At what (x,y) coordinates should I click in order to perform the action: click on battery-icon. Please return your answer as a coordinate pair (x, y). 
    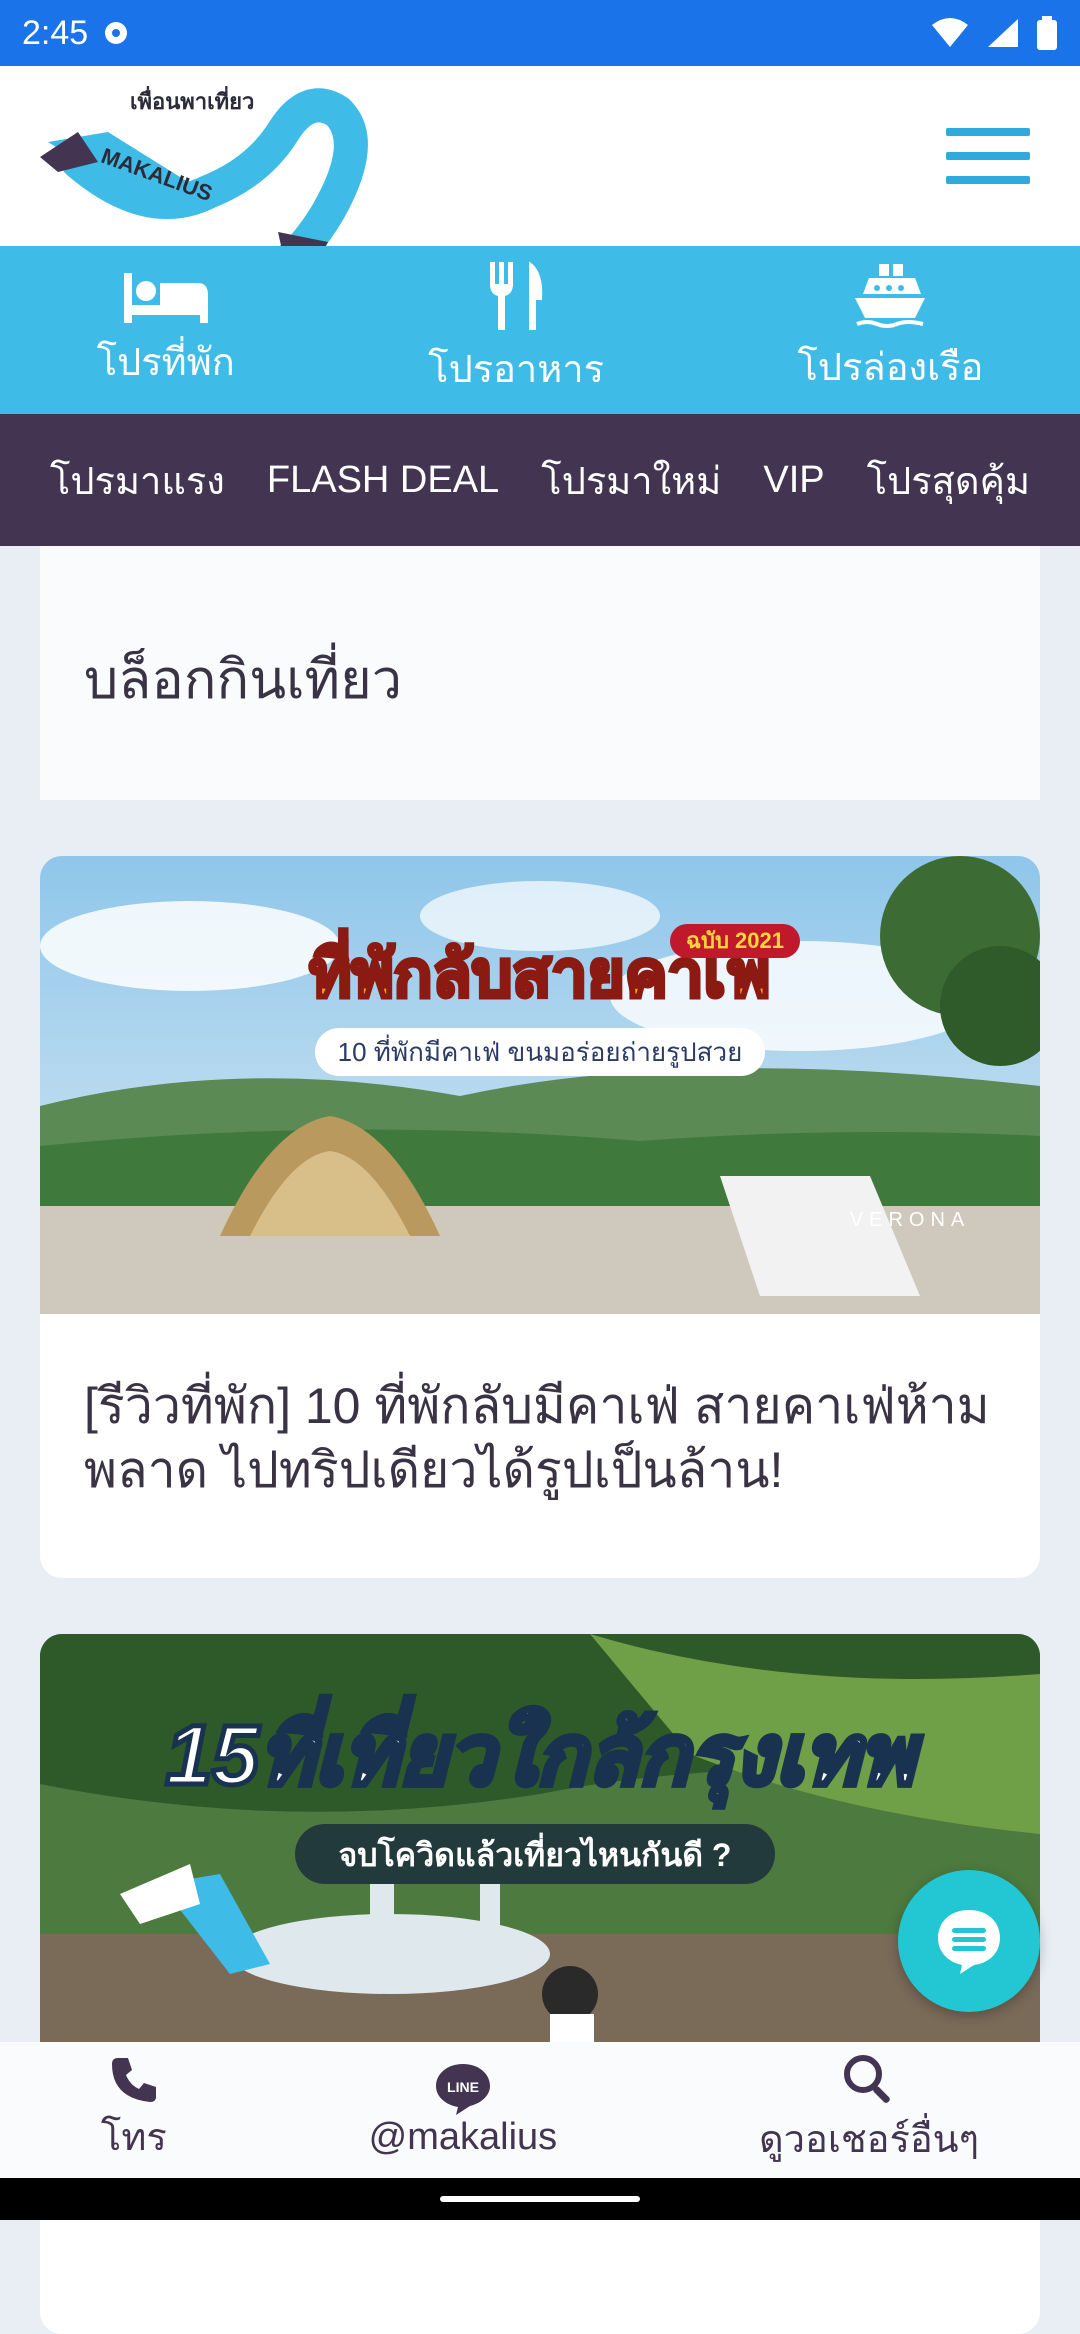
    Looking at the image, I should click on (1047, 33).